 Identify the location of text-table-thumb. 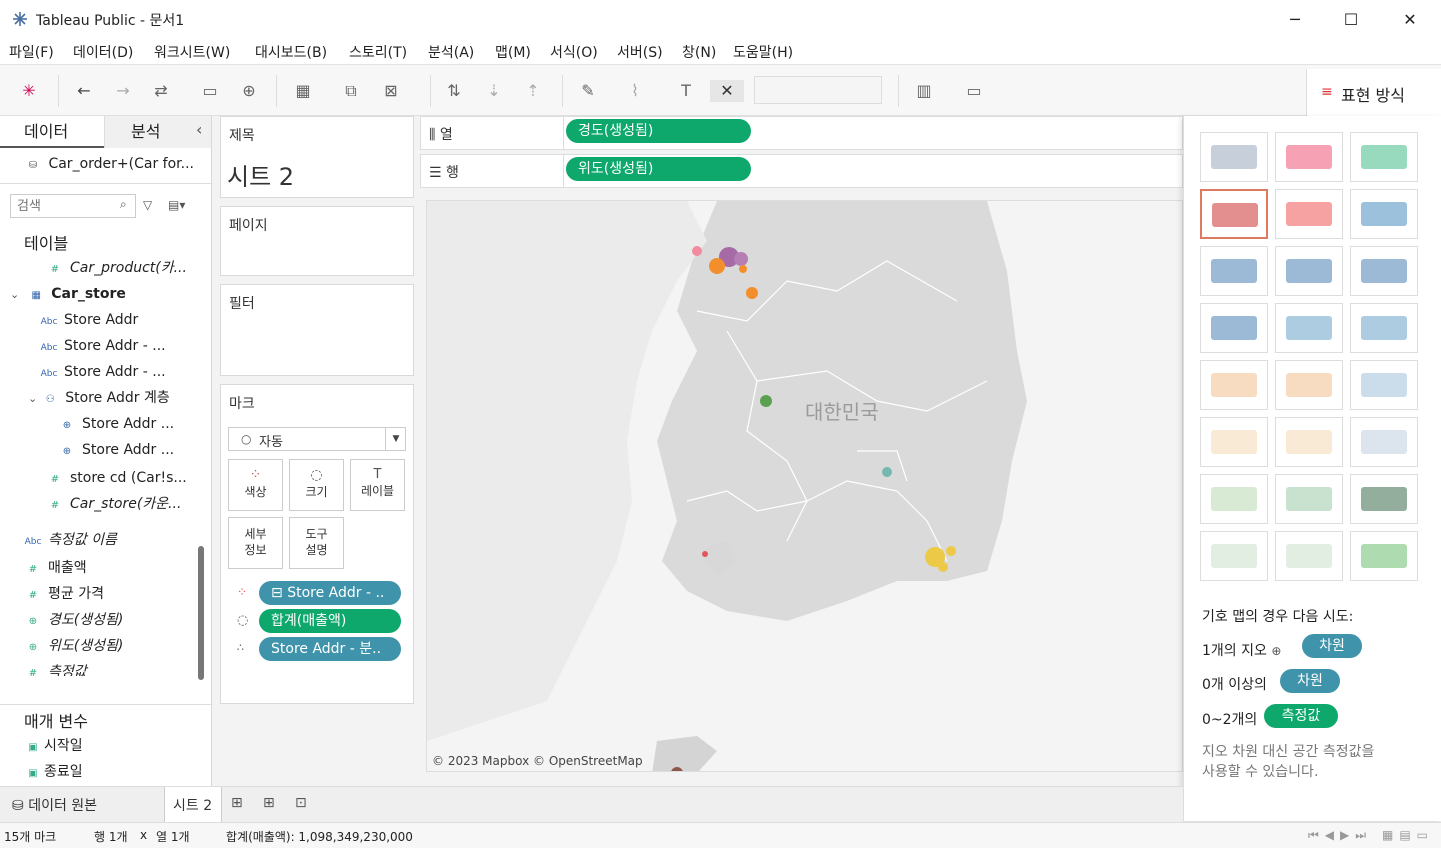
(1234, 157).